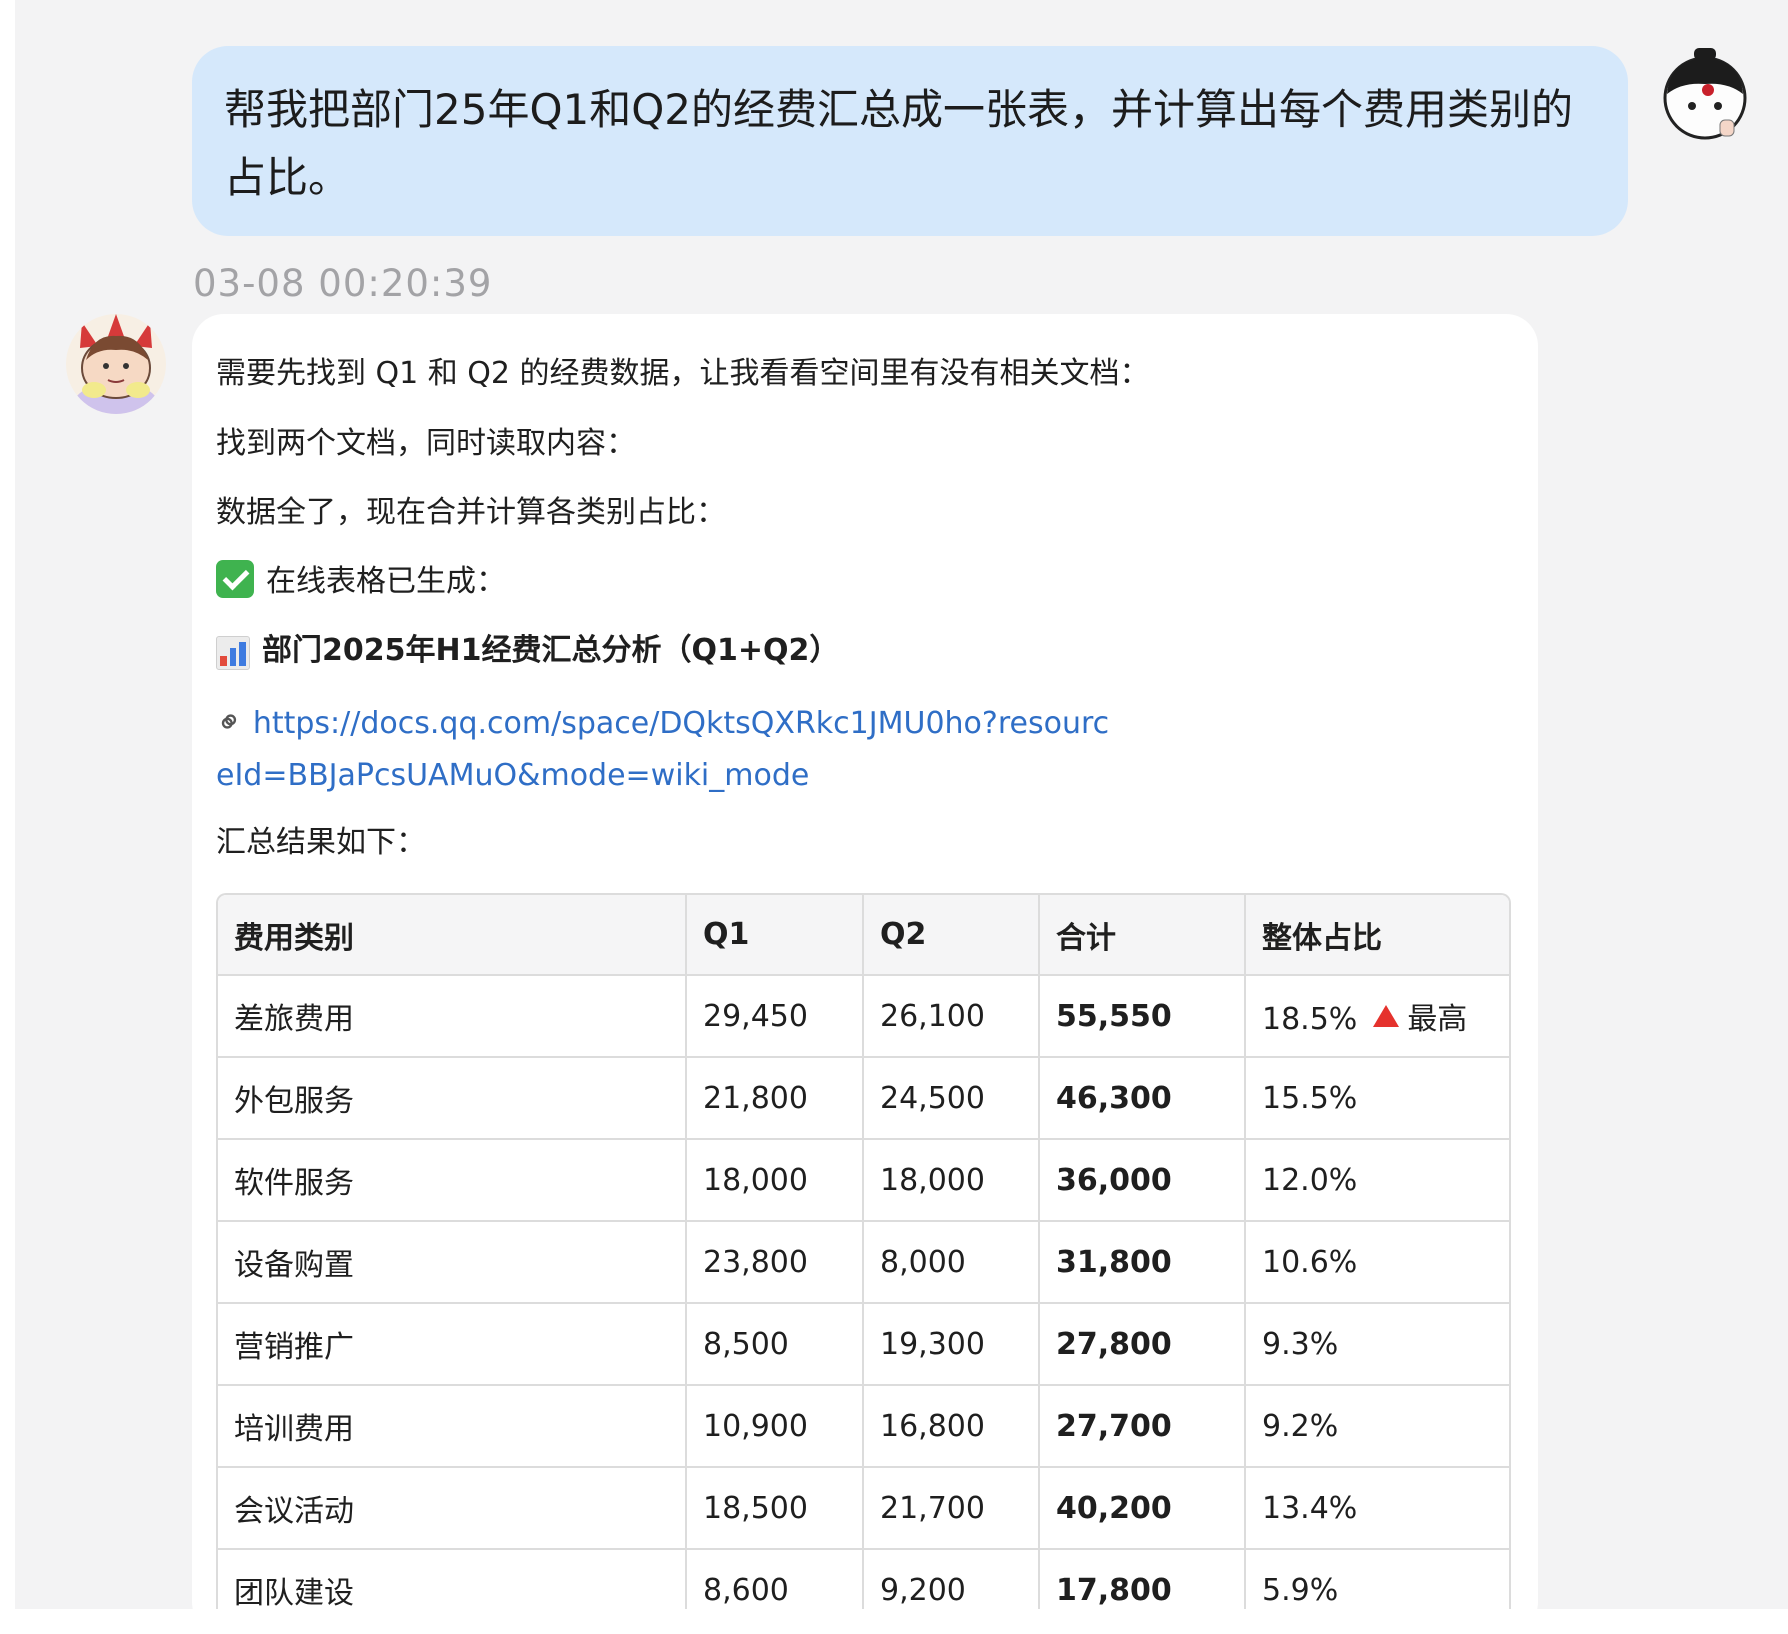 This screenshot has width=1788, height=1634. I want to click on red-triangle-icon, so click(1386, 1016).